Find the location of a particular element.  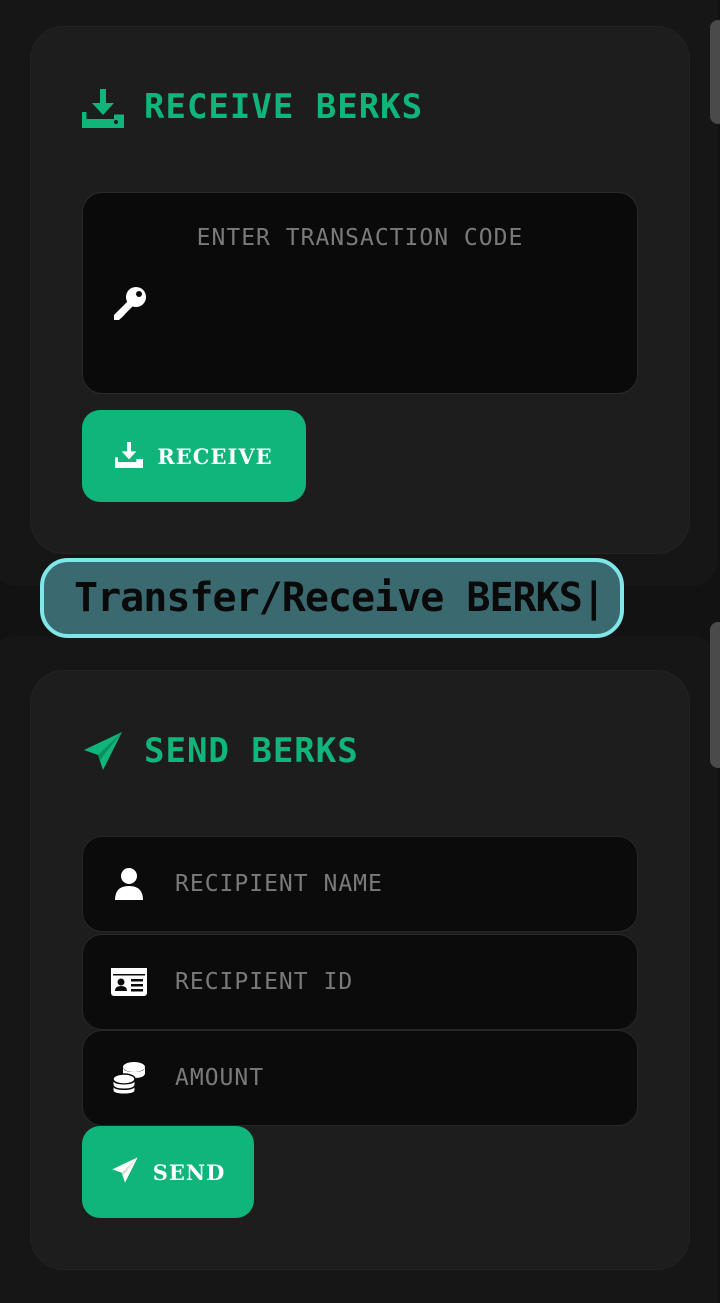

recipient-name-input: RECIPIENT NAME is located at coordinates (360, 884).